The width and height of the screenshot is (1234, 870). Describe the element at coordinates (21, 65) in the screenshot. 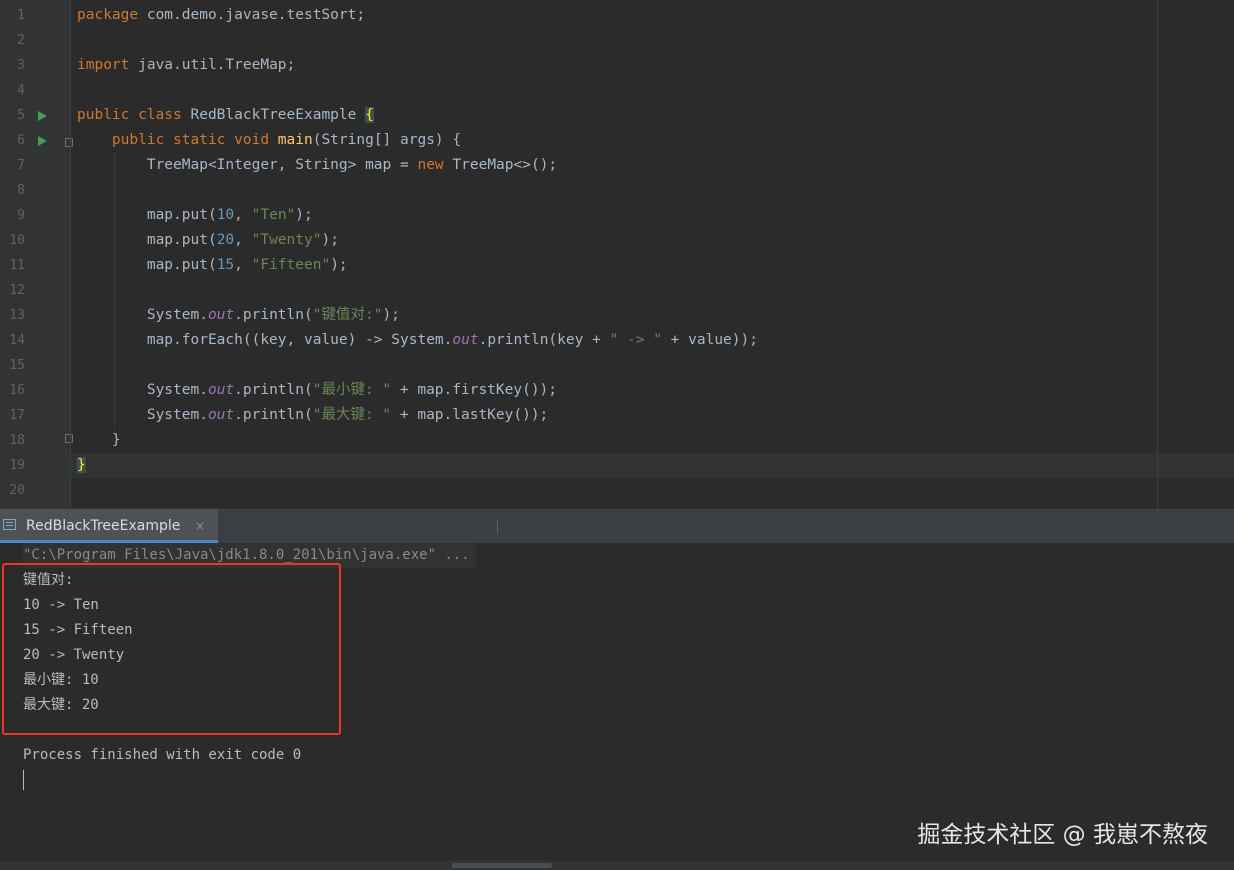

I see `line-number: 3` at that location.